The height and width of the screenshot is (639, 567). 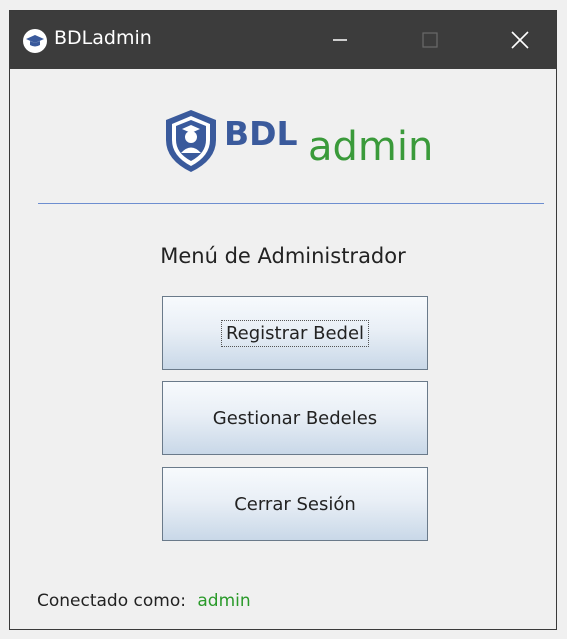 I want to click on logo-admin-text: admin, so click(x=371, y=147).